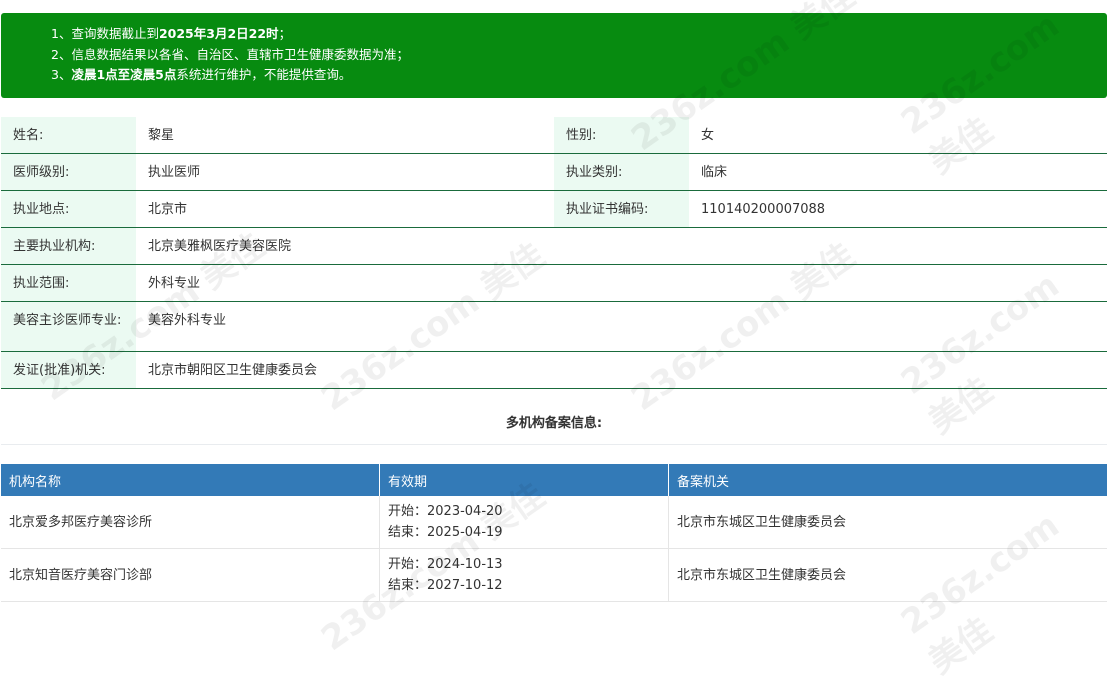 This screenshot has height=683, width=1116. Describe the element at coordinates (621, 135) in the screenshot. I see `gender-label: 性别:` at that location.